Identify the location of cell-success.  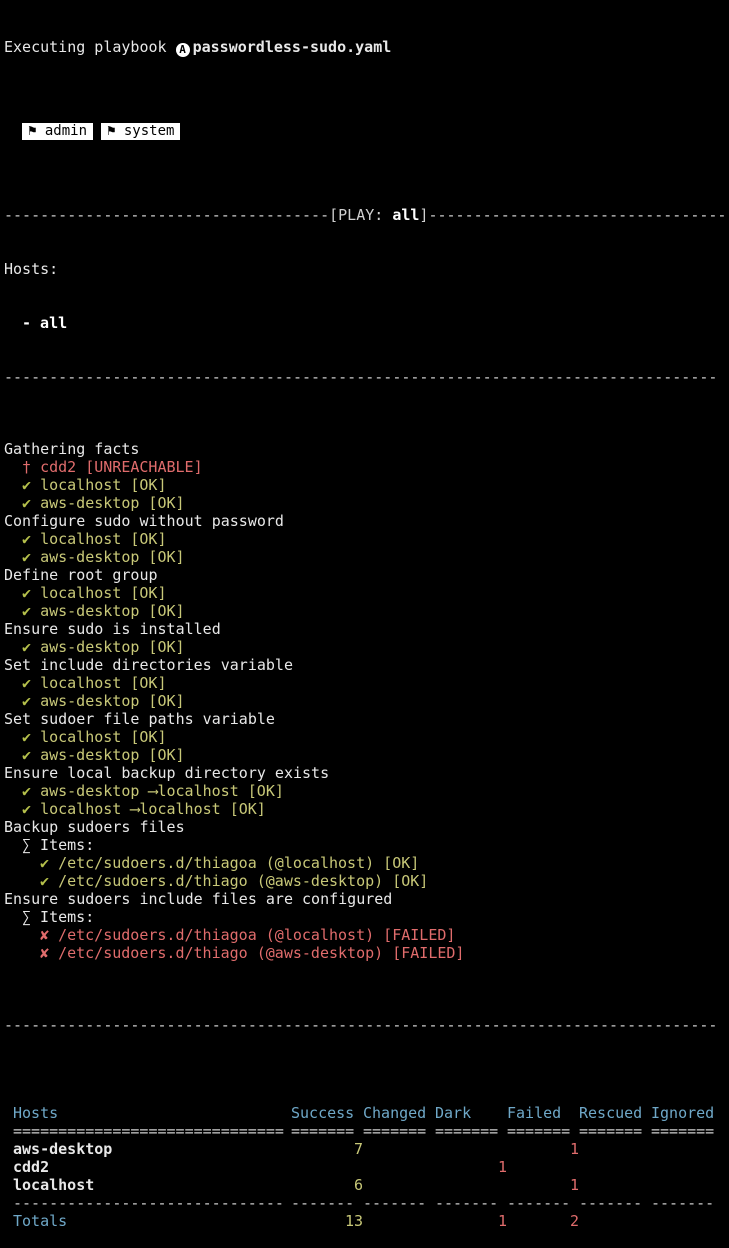
(327, 1167).